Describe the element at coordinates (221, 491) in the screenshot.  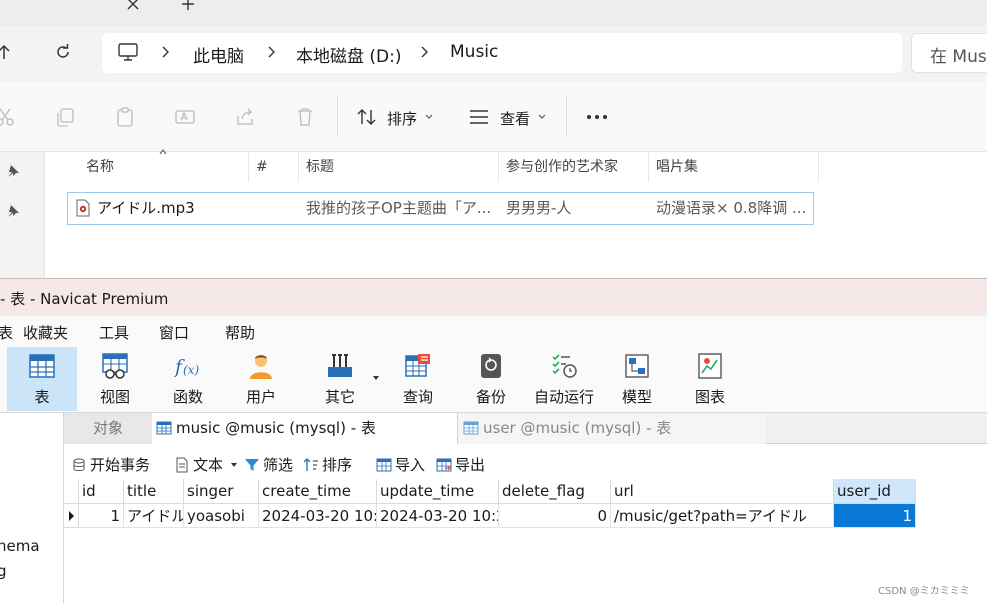
I see `column-header-singer: singer` at that location.